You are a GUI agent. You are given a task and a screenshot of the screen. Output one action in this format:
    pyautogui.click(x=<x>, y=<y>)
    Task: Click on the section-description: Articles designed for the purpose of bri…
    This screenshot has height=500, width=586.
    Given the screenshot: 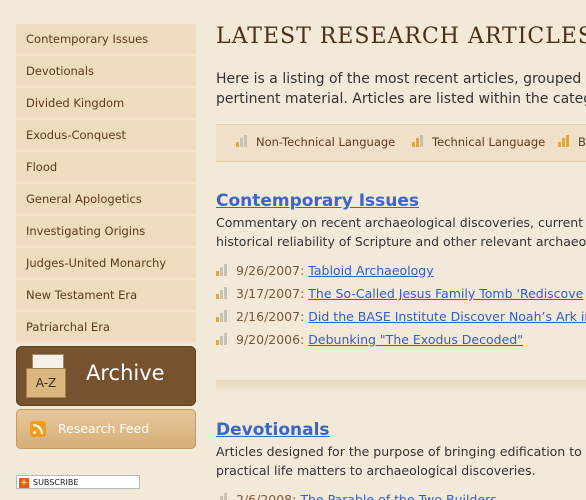 What is the action you would take?
    pyautogui.click(x=401, y=461)
    